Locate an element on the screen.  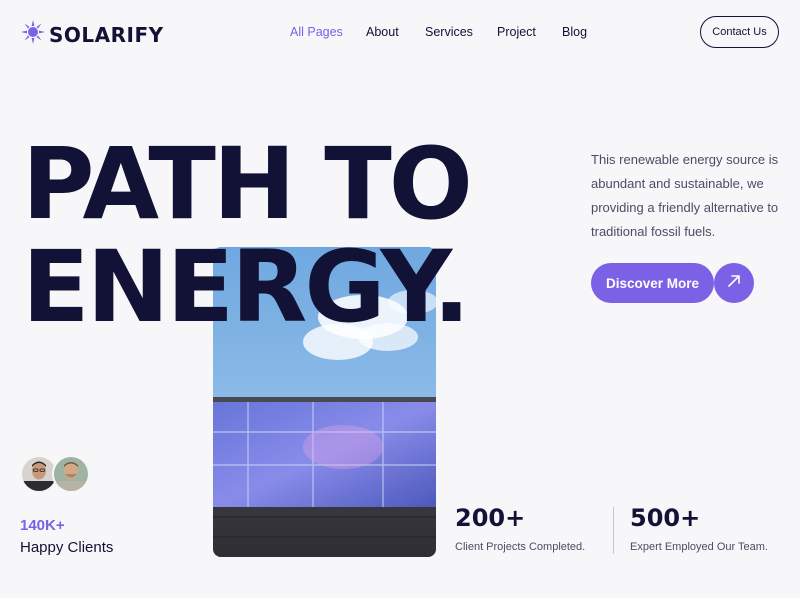
arrow-up-right-icon is located at coordinates (734, 283).